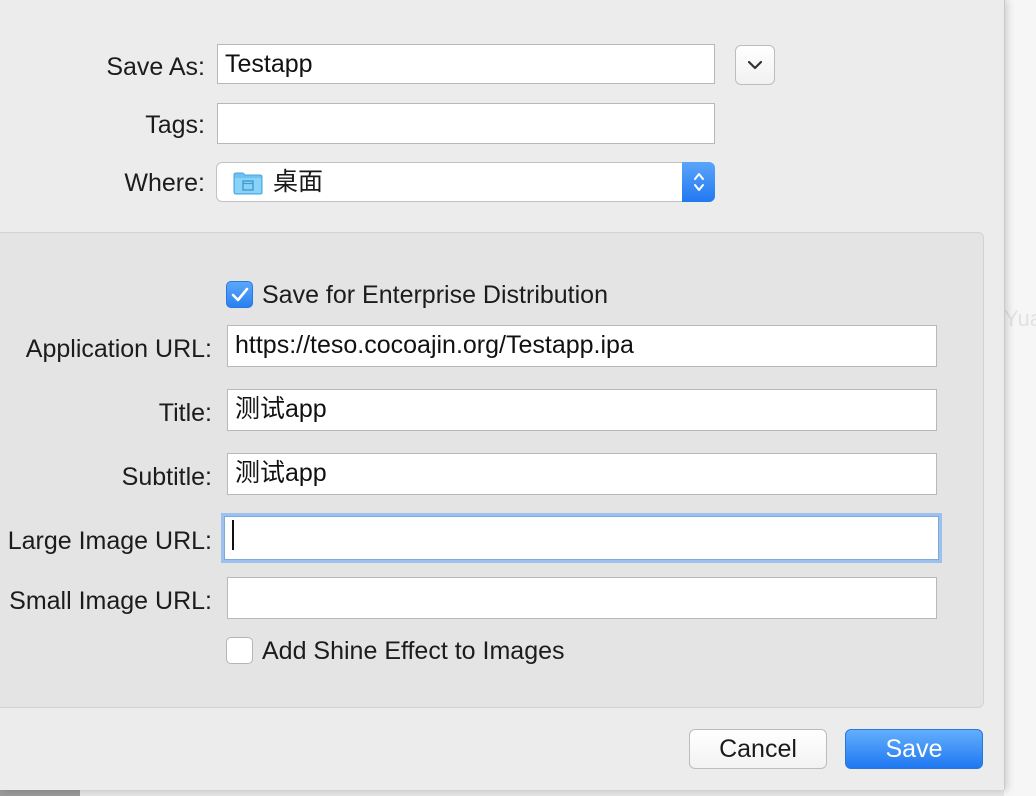 The height and width of the screenshot is (796, 1036). I want to click on title-label: Title:, so click(185, 413).